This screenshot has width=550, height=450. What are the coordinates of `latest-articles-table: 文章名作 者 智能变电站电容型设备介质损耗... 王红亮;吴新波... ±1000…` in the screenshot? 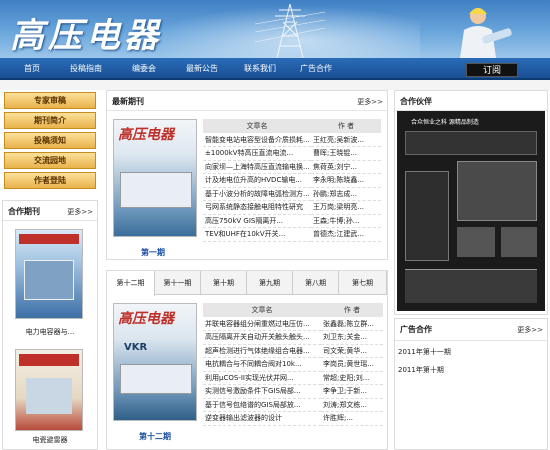 It's located at (292, 180).